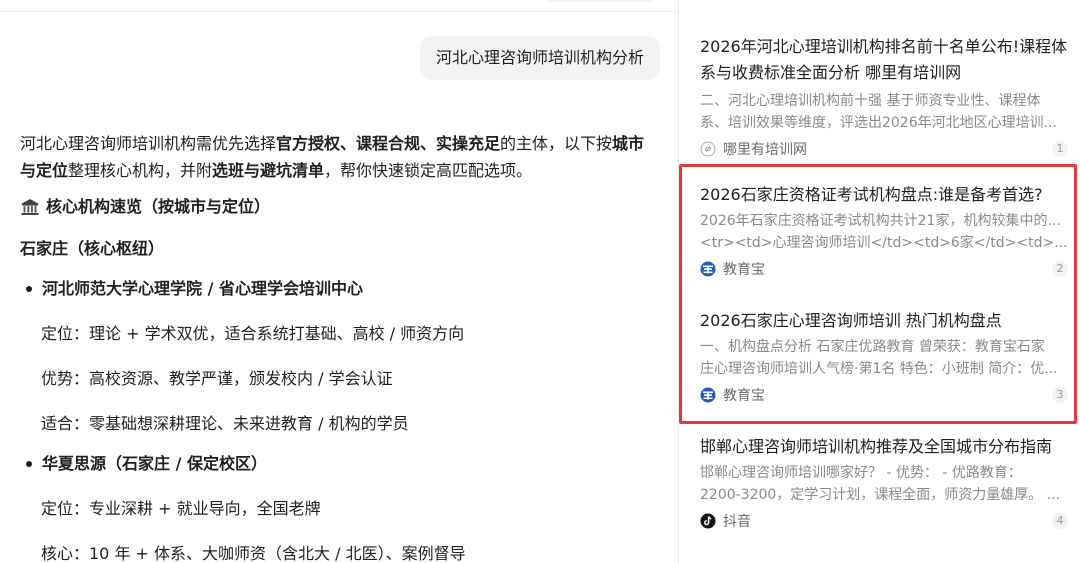 The image size is (1080, 563). I want to click on city-heading: 石家庄（核心枢纽）, so click(92, 248).